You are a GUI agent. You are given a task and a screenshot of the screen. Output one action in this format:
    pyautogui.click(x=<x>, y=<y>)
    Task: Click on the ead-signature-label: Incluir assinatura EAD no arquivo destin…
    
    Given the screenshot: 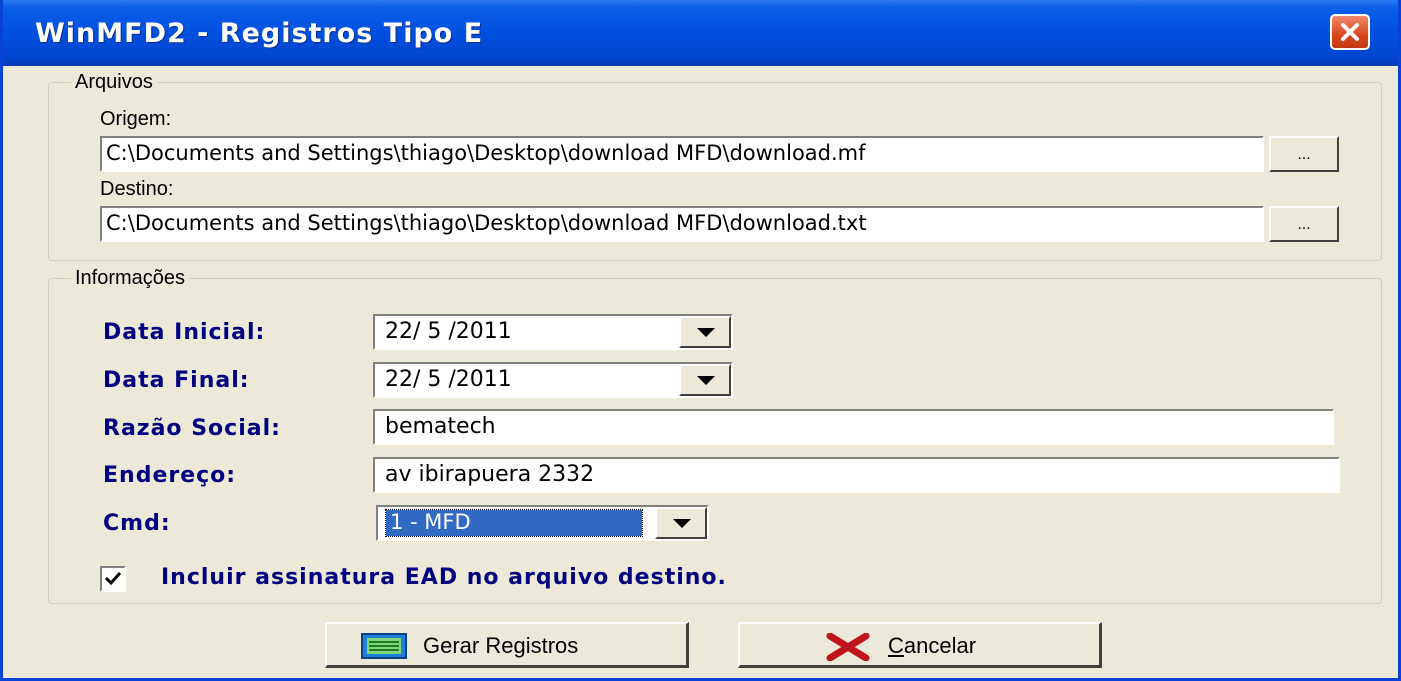 What is the action you would take?
    pyautogui.click(x=444, y=577)
    